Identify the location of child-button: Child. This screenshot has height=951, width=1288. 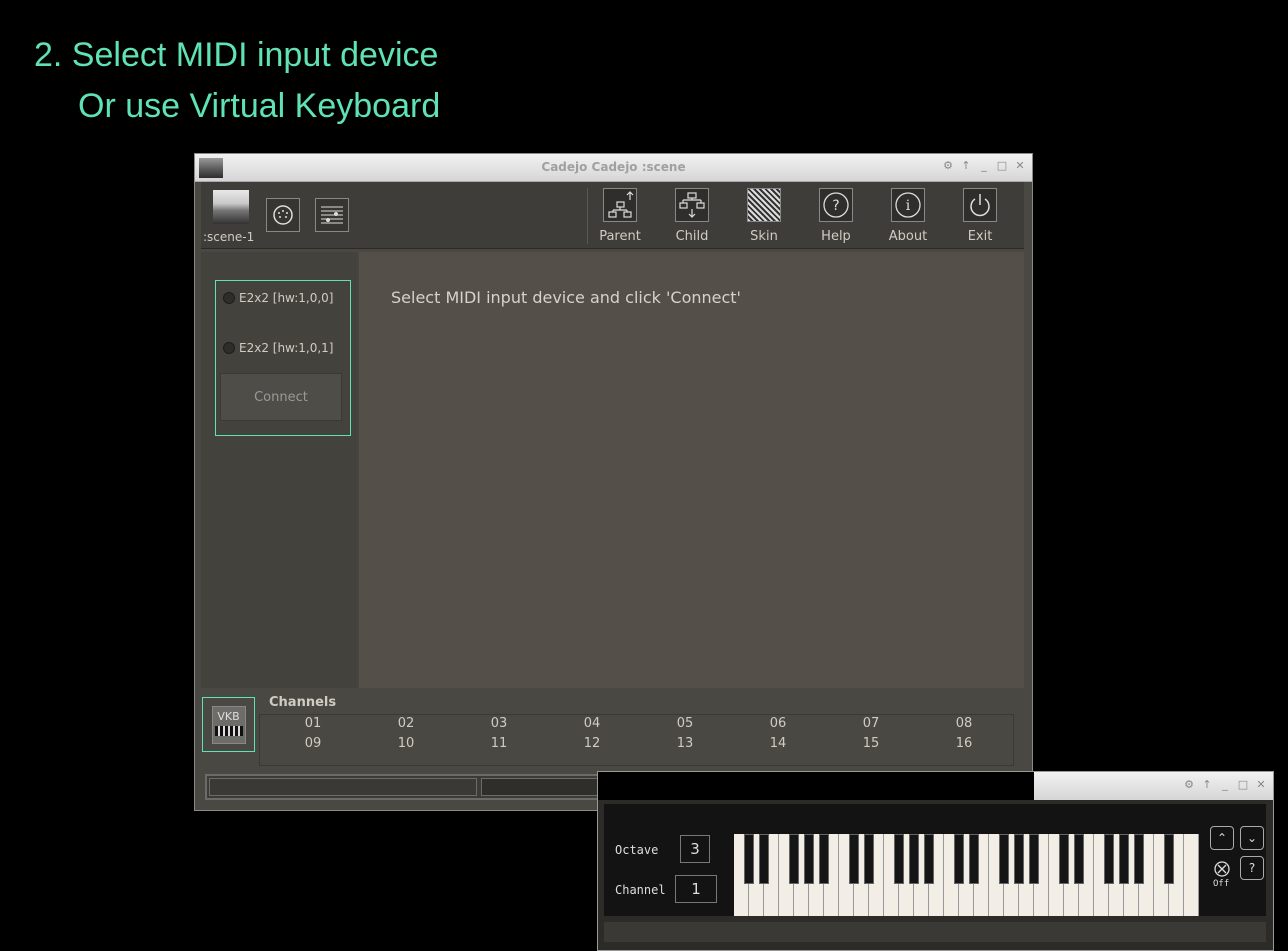
(692, 217).